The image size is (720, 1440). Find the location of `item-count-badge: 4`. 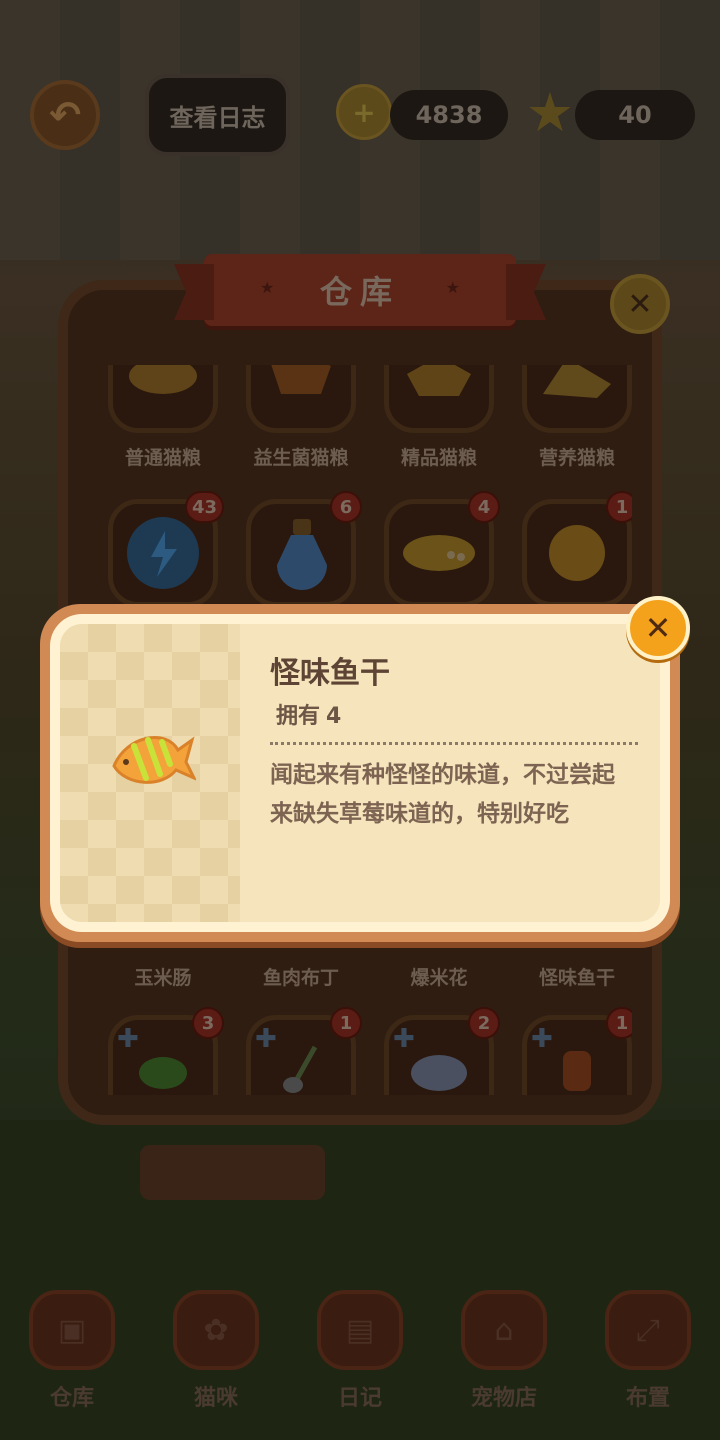

item-count-badge: 4 is located at coordinates (484, 507).